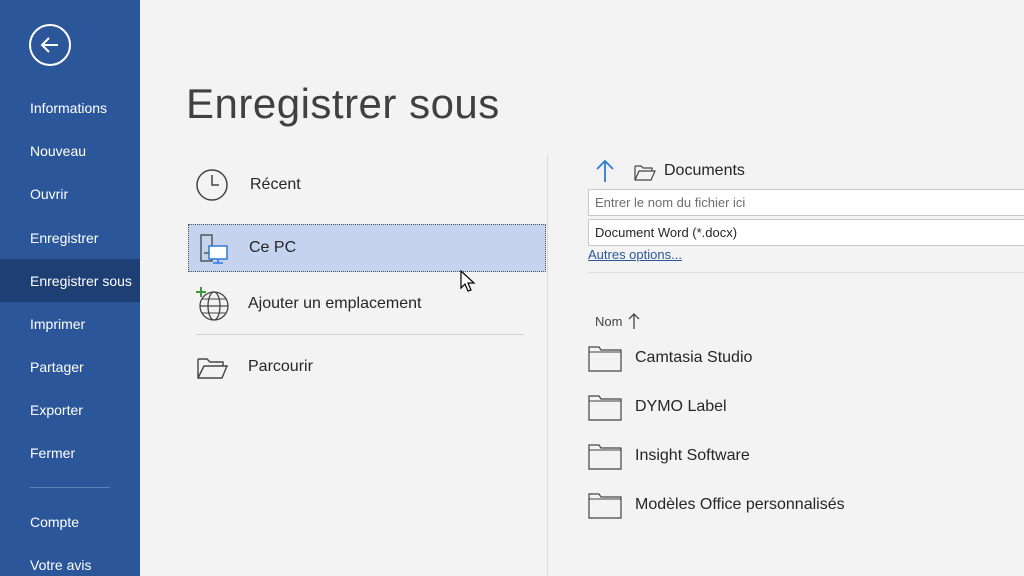  I want to click on panel-divider, so click(547, 365).